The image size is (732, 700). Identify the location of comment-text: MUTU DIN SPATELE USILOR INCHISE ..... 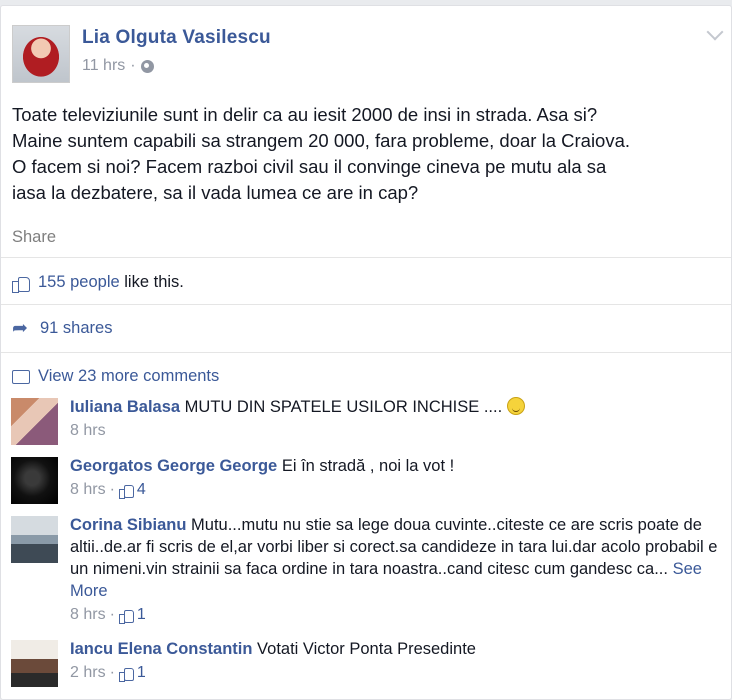
(343, 407).